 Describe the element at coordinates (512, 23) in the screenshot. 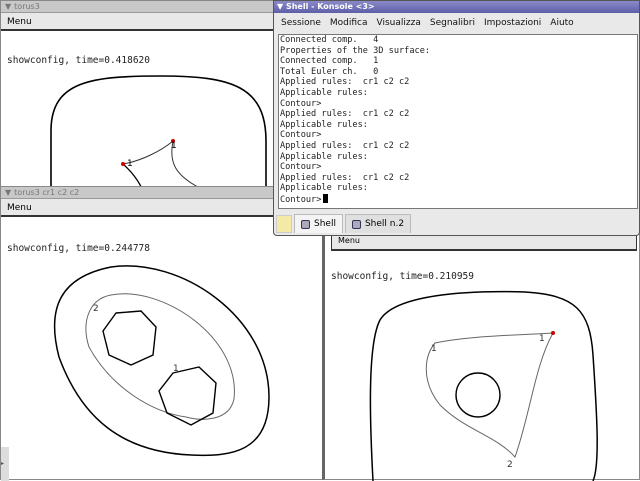

I see `menu-impostazioni: Impostazioni` at that location.